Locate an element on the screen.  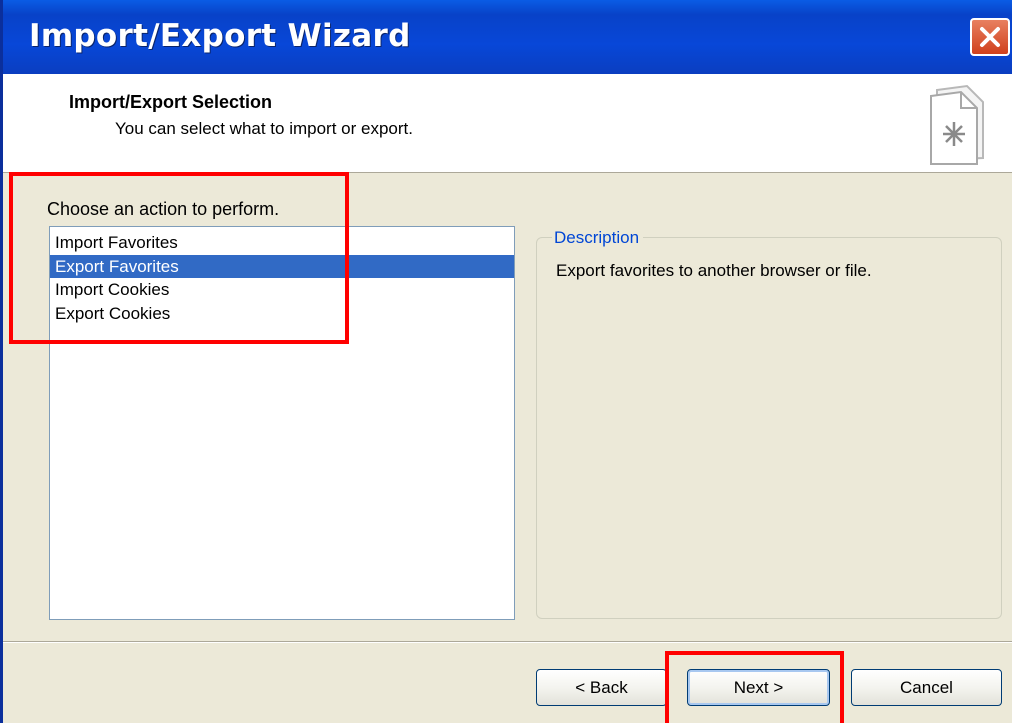
back-button: < Back is located at coordinates (601, 687).